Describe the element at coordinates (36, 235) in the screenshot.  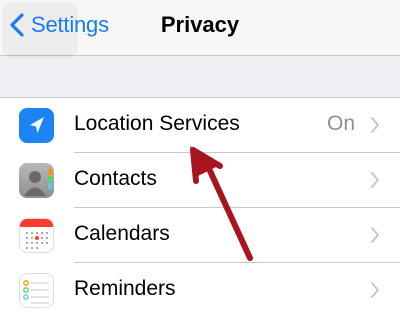
I see `calendar-icon` at that location.